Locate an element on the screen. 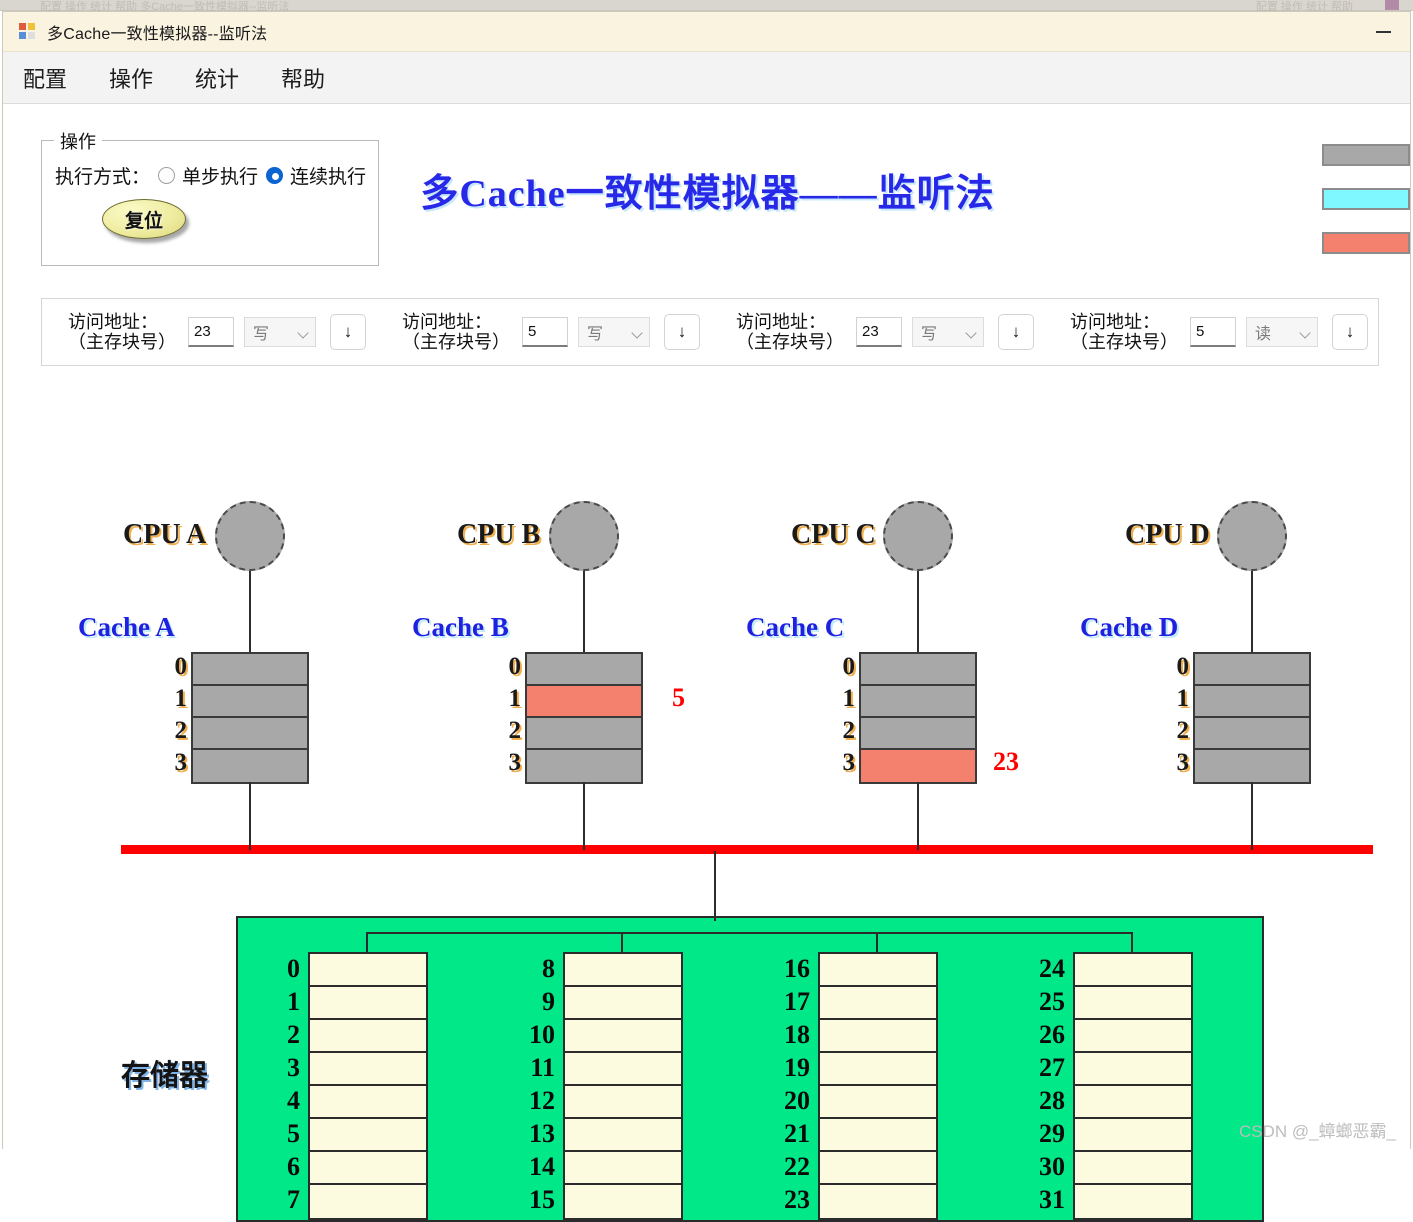  address-input-2: 23 is located at coordinates (879, 332).